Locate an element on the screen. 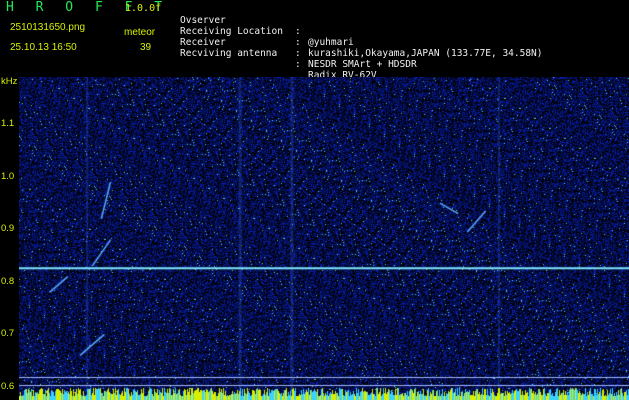  meteor-count: 39 is located at coordinates (146, 47).